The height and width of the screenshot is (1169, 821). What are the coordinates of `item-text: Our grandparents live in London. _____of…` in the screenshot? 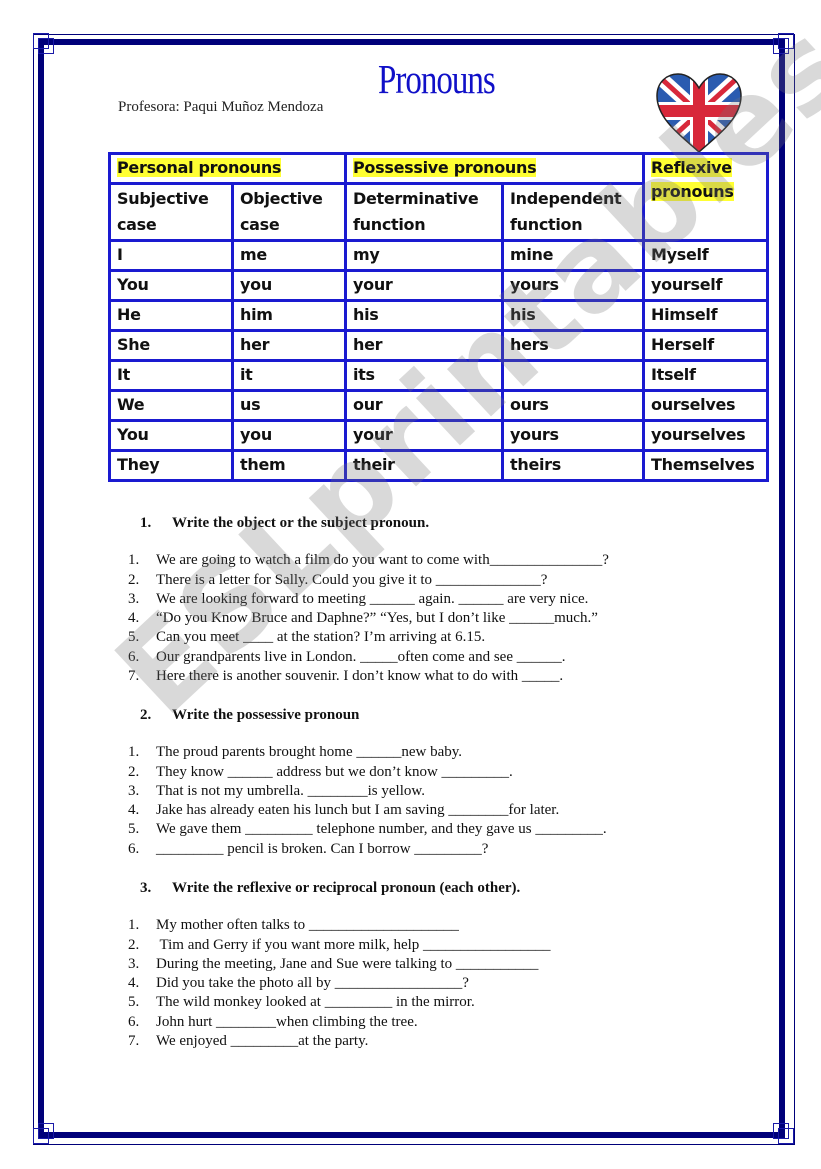 It's located at (361, 656).